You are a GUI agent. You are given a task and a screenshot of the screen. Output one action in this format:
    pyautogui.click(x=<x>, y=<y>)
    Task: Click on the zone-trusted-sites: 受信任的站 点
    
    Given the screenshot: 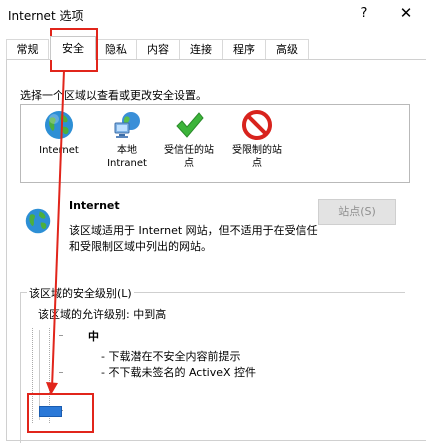 What is the action you would take?
    pyautogui.click(x=189, y=139)
    